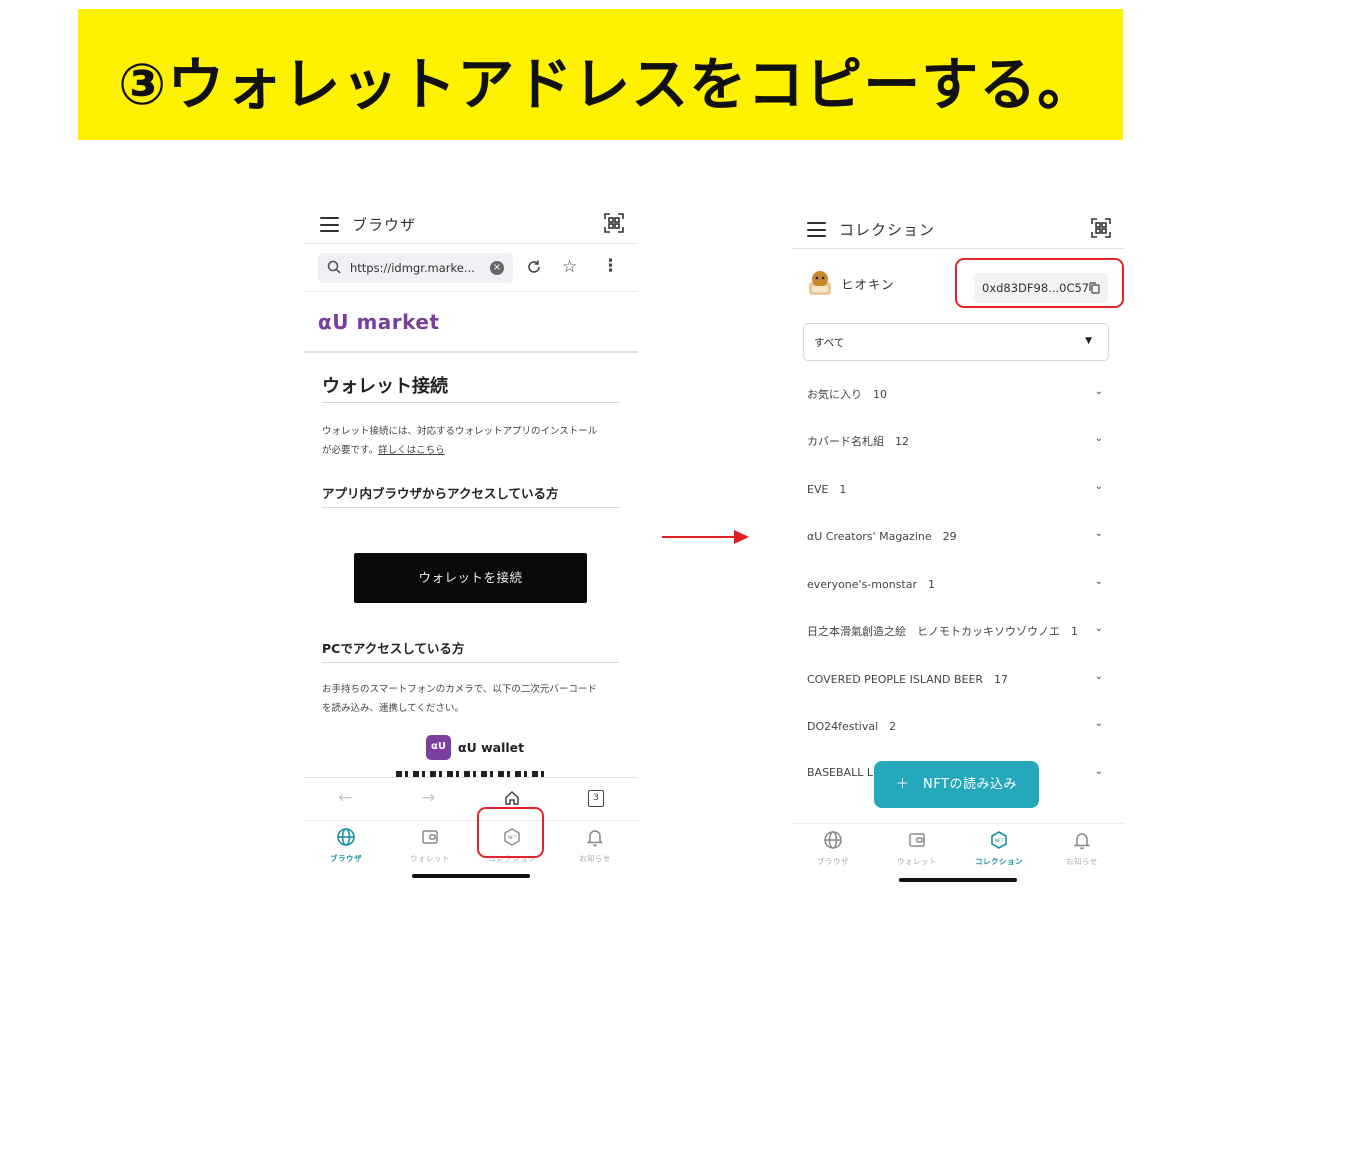 The height and width of the screenshot is (1157, 1360). I want to click on svg-text: NFT, so click(999, 841).